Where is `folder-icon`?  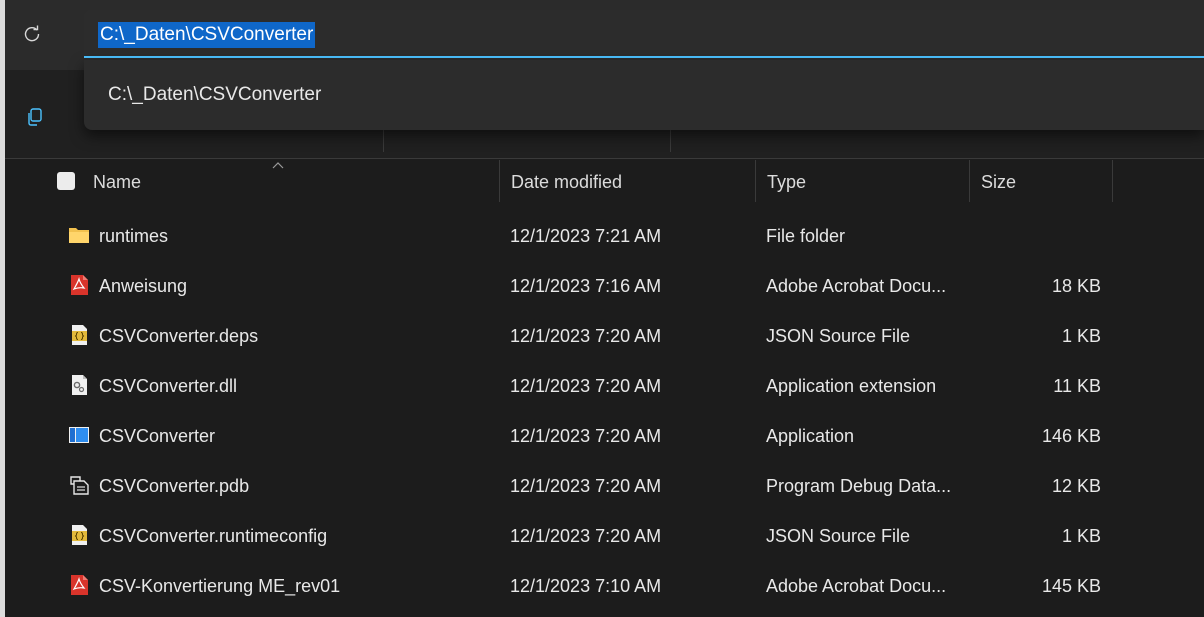 folder-icon is located at coordinates (79, 235).